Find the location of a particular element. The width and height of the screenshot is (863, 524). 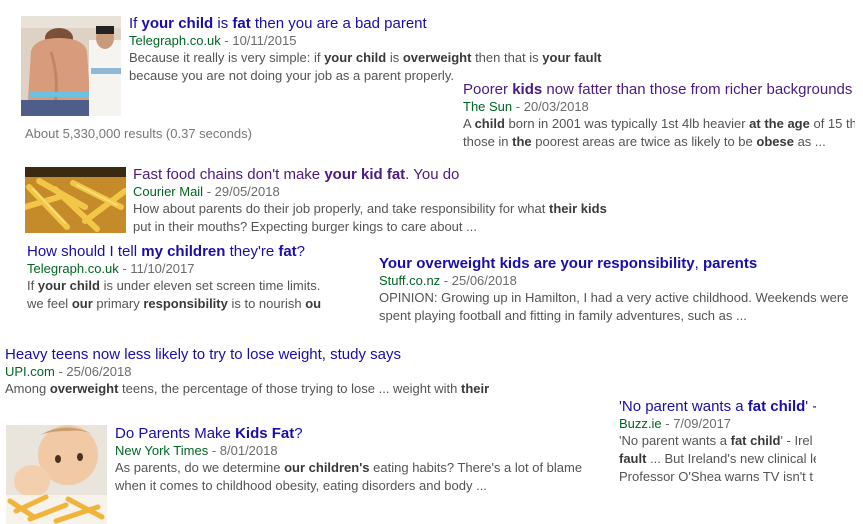

result-source: Stuff.co.nz is located at coordinates (409, 280).